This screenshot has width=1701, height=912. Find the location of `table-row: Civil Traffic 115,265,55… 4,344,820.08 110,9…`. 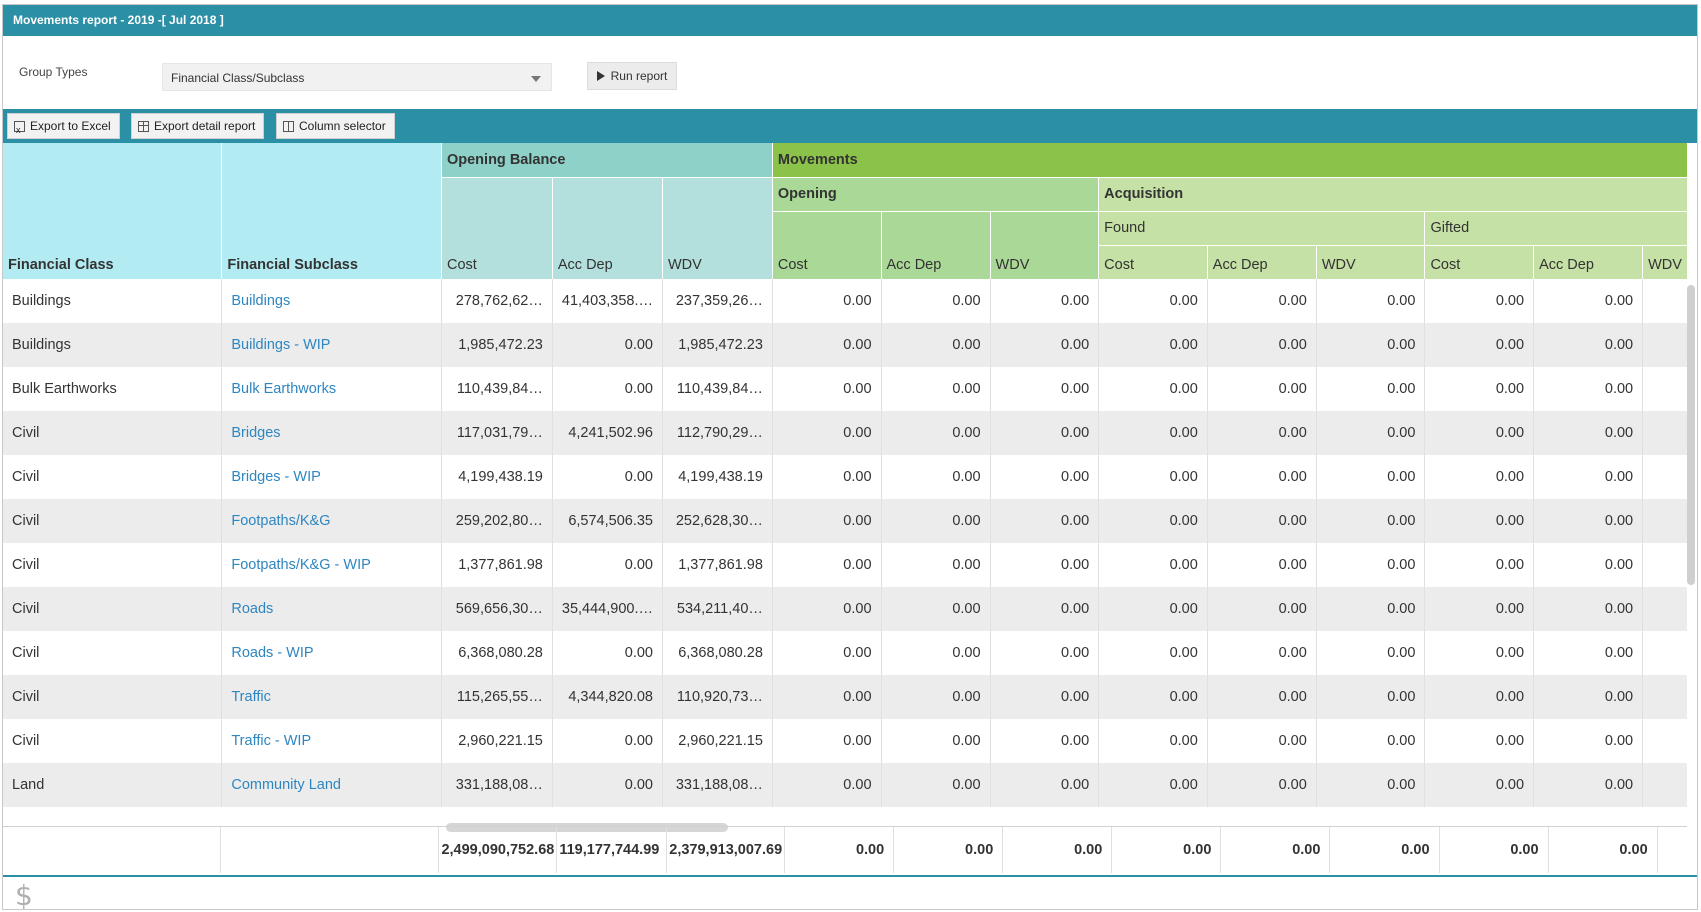

table-row: Civil Traffic 115,265,55… 4,344,820.08 110,9… is located at coordinates (845, 697).